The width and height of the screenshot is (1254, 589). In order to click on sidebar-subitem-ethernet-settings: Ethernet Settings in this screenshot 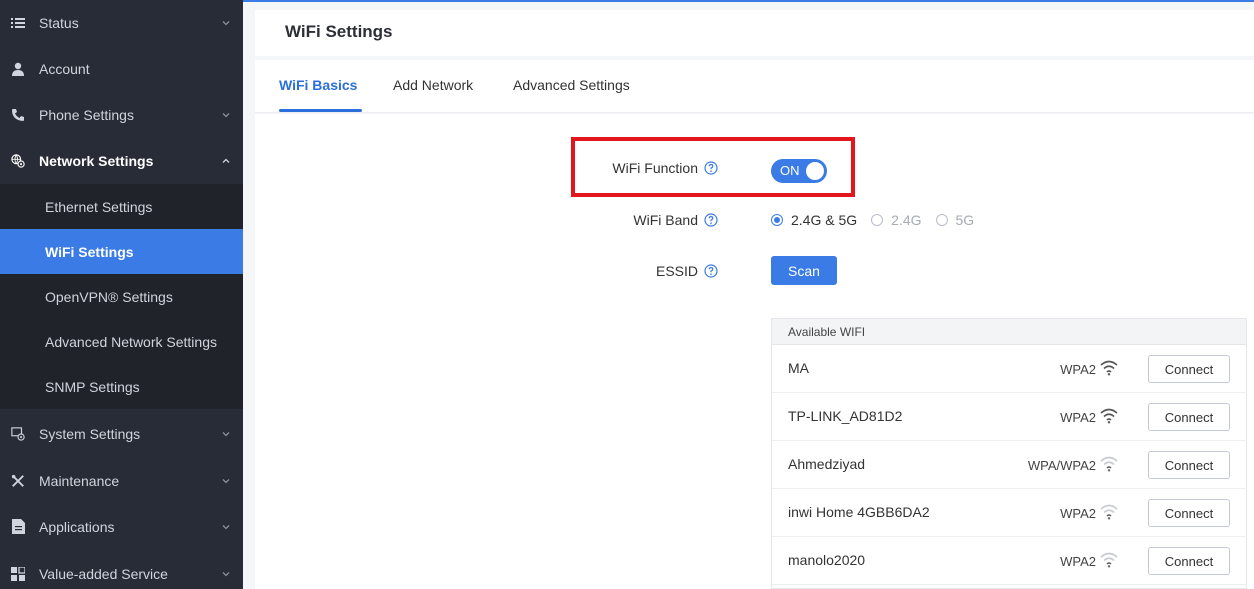, I will do `click(121, 206)`.